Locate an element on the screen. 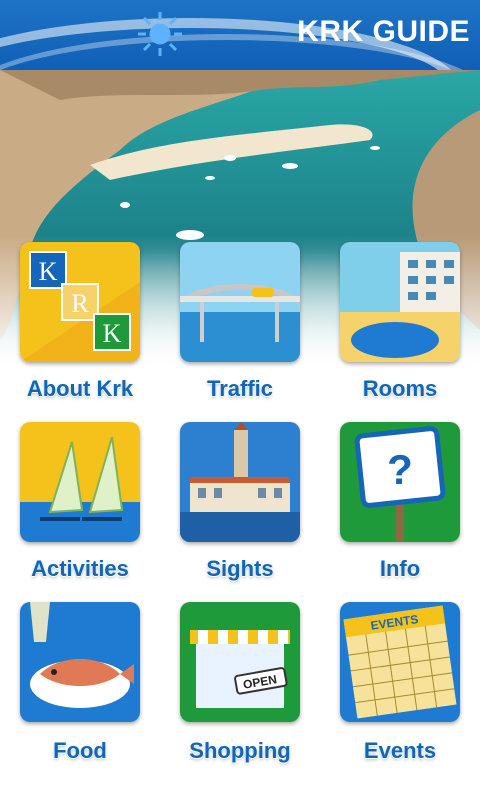  windsurf-icon is located at coordinates (80, 482).